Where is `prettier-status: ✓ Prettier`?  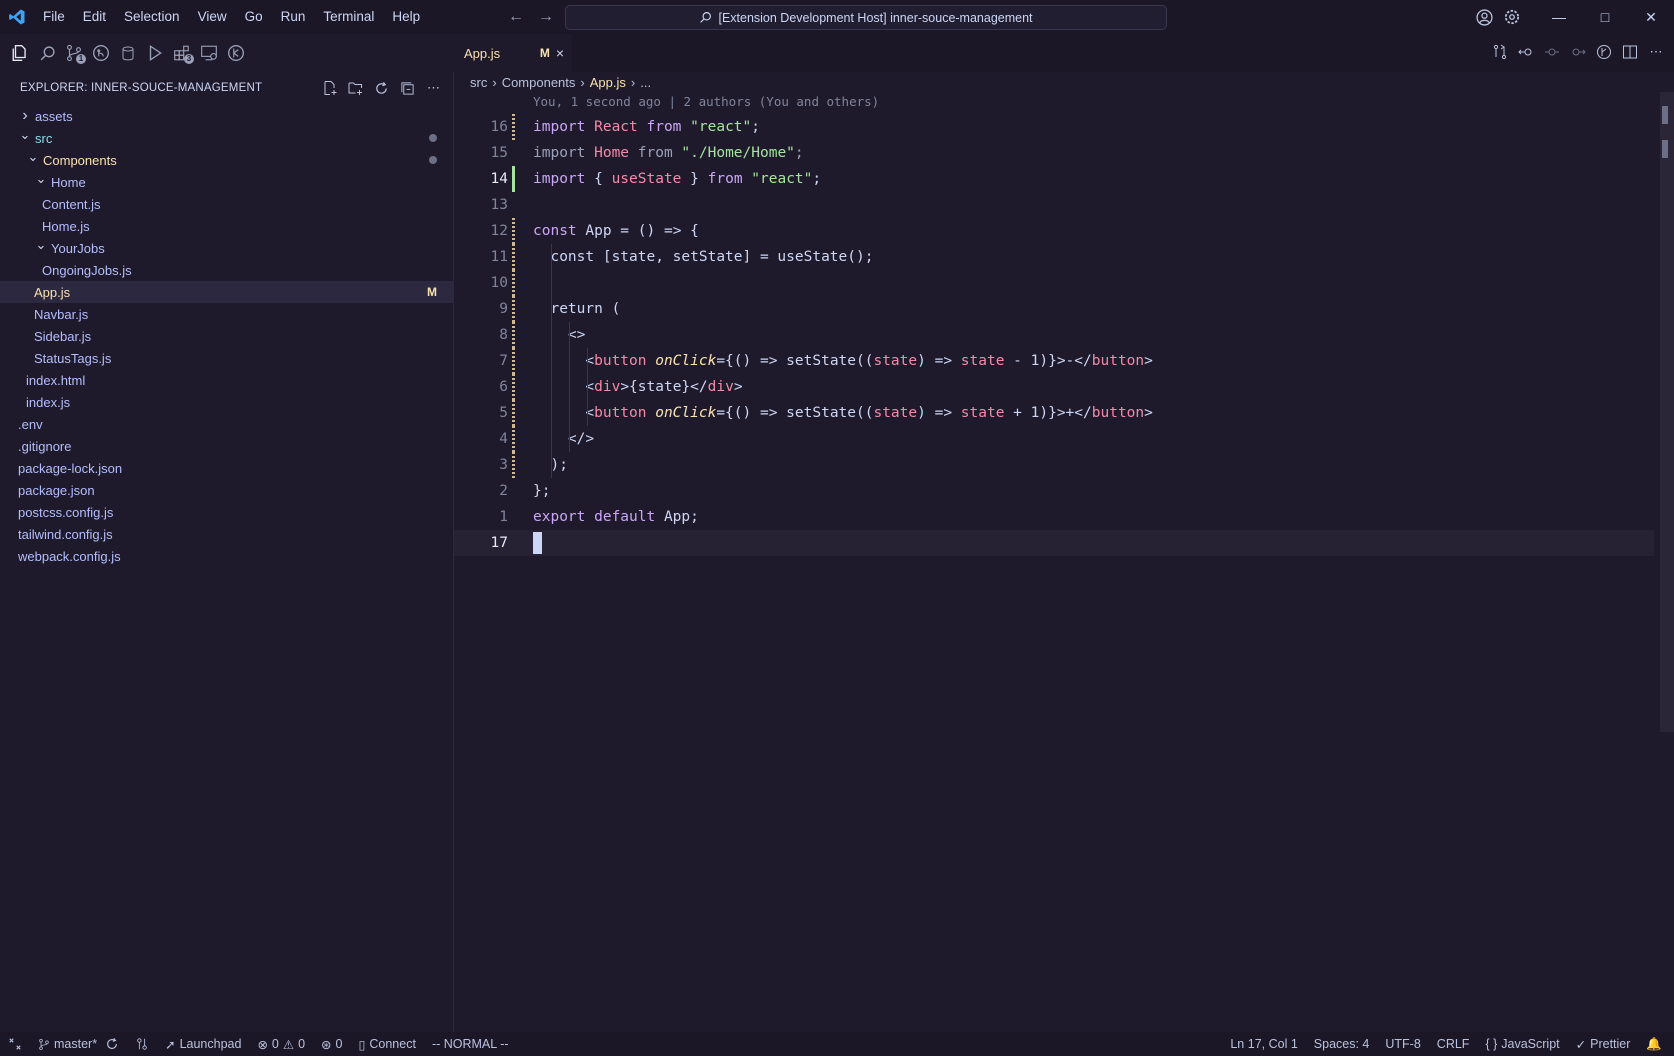
prettier-status: ✓ Prettier is located at coordinates (1603, 1044).